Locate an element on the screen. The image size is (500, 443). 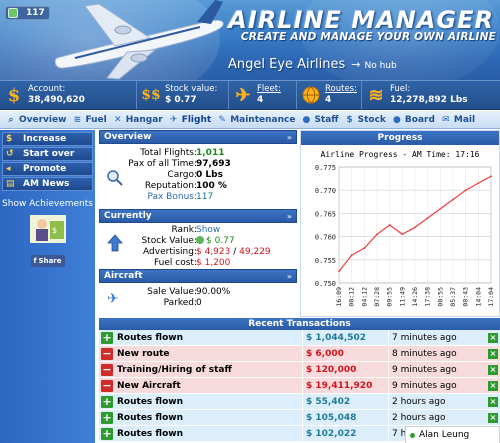
airplane-icon: ✈ is located at coordinates (243, 95).